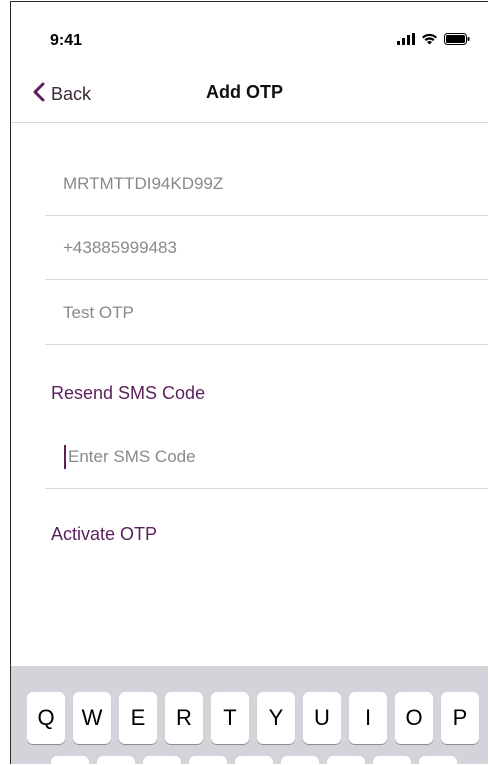 The image size is (490, 765). Describe the element at coordinates (162, 760) in the screenshot. I see `key-d` at that location.